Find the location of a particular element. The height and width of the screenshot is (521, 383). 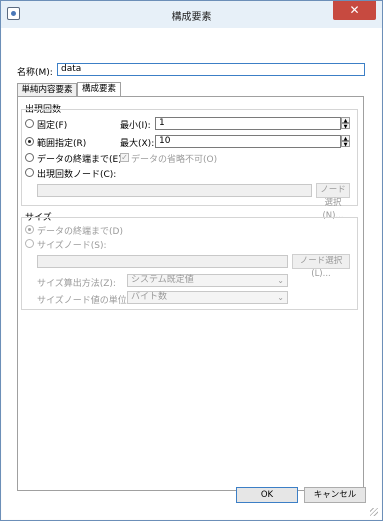

title-bar: 構成要素 ✕ is located at coordinates (191, 14).